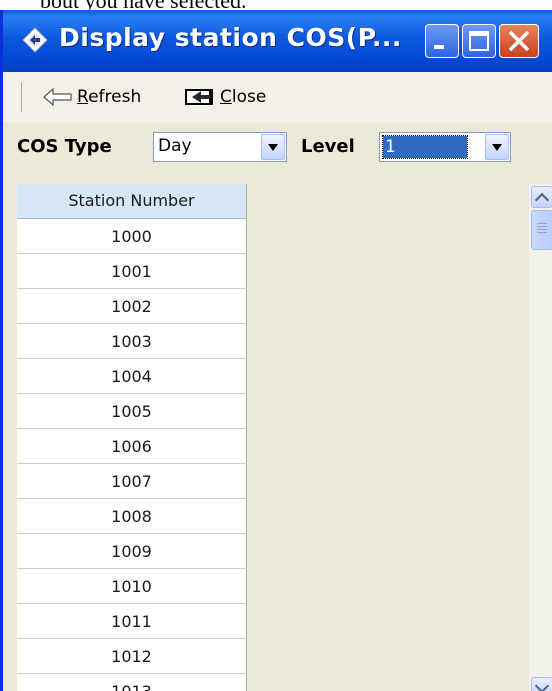 The height and width of the screenshot is (691, 552). I want to click on maximize-button, so click(479, 41).